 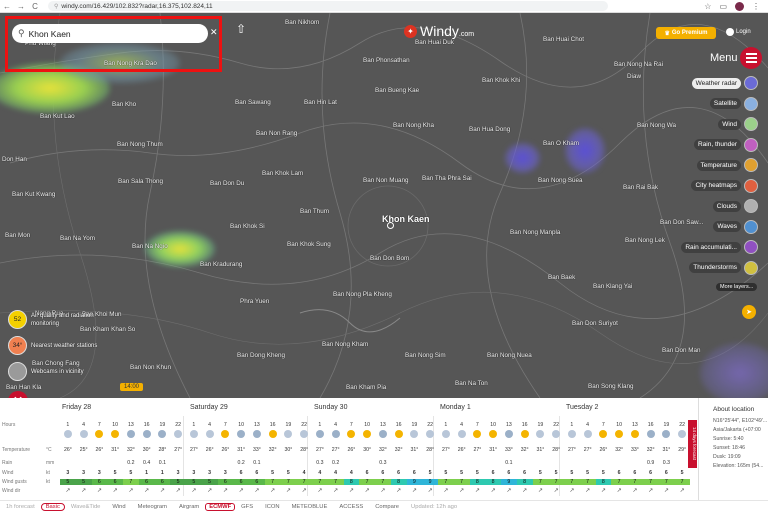 I want to click on town-label: Ban Khok Khi, so click(x=501, y=80).